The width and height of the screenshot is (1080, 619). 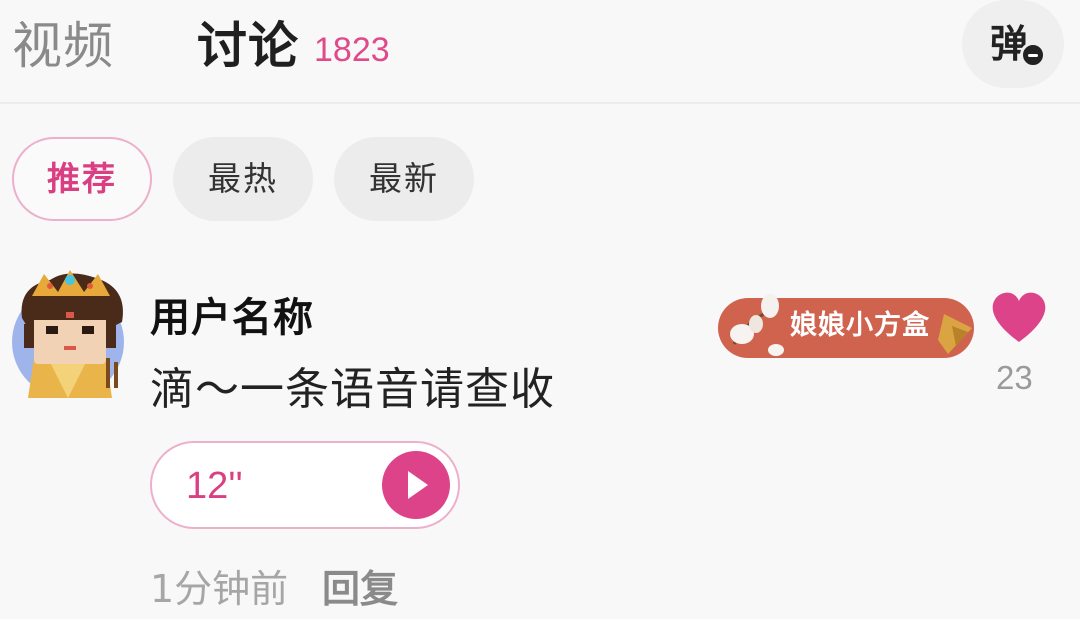 I want to click on reply-button: 回复, so click(x=360, y=589).